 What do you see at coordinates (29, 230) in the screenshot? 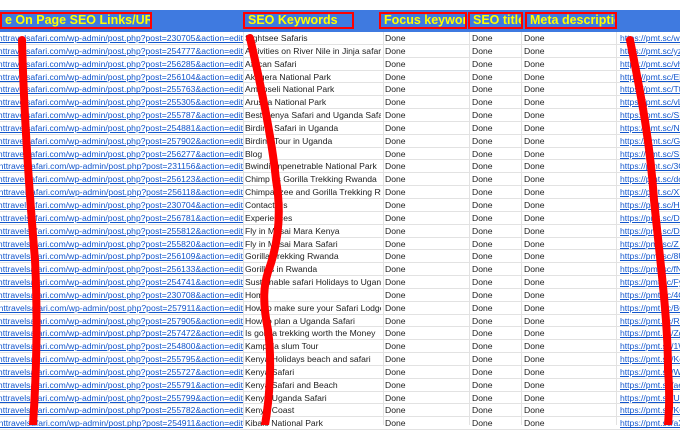
I see `red-marker-stroke-left` at bounding box center [29, 230].